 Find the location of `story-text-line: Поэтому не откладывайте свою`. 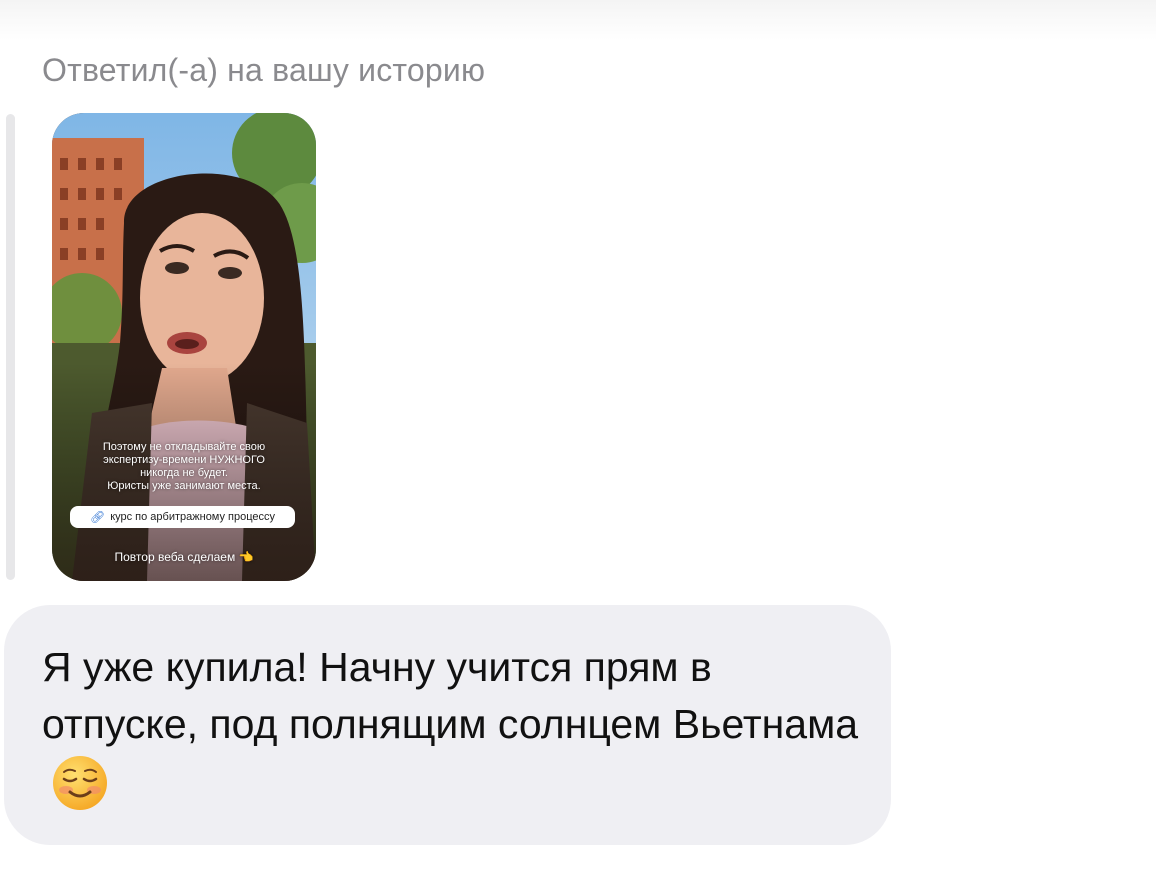

story-text-line: Поэтому не откладывайте свою is located at coordinates (184, 447).